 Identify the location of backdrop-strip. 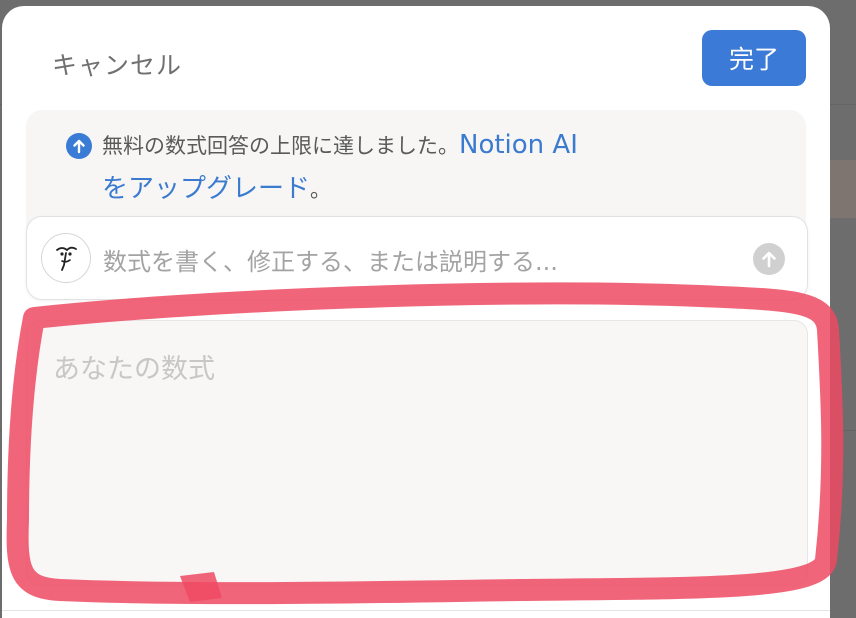
(841, 189).